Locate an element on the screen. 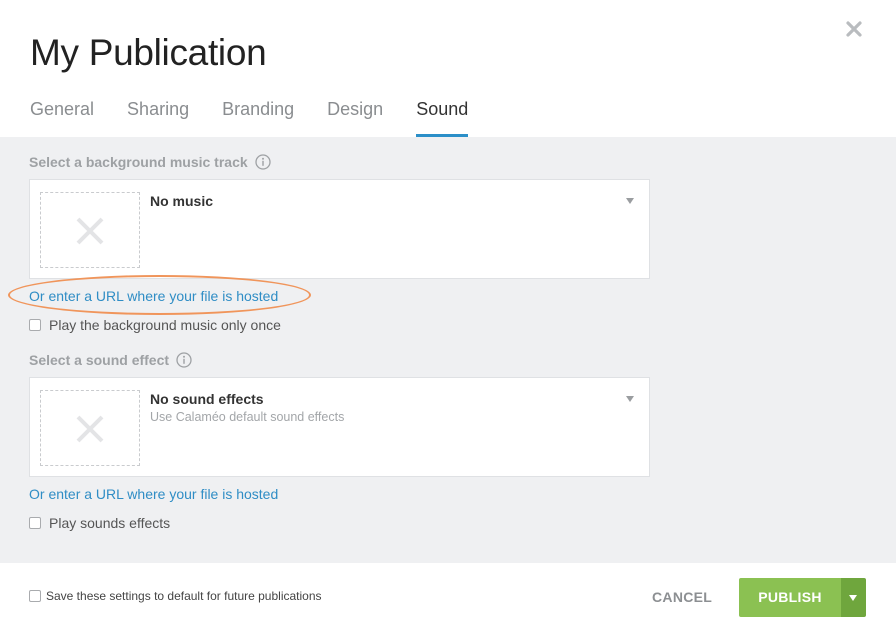 This screenshot has width=896, height=631. sound-effect-thumbnail is located at coordinates (90, 428).